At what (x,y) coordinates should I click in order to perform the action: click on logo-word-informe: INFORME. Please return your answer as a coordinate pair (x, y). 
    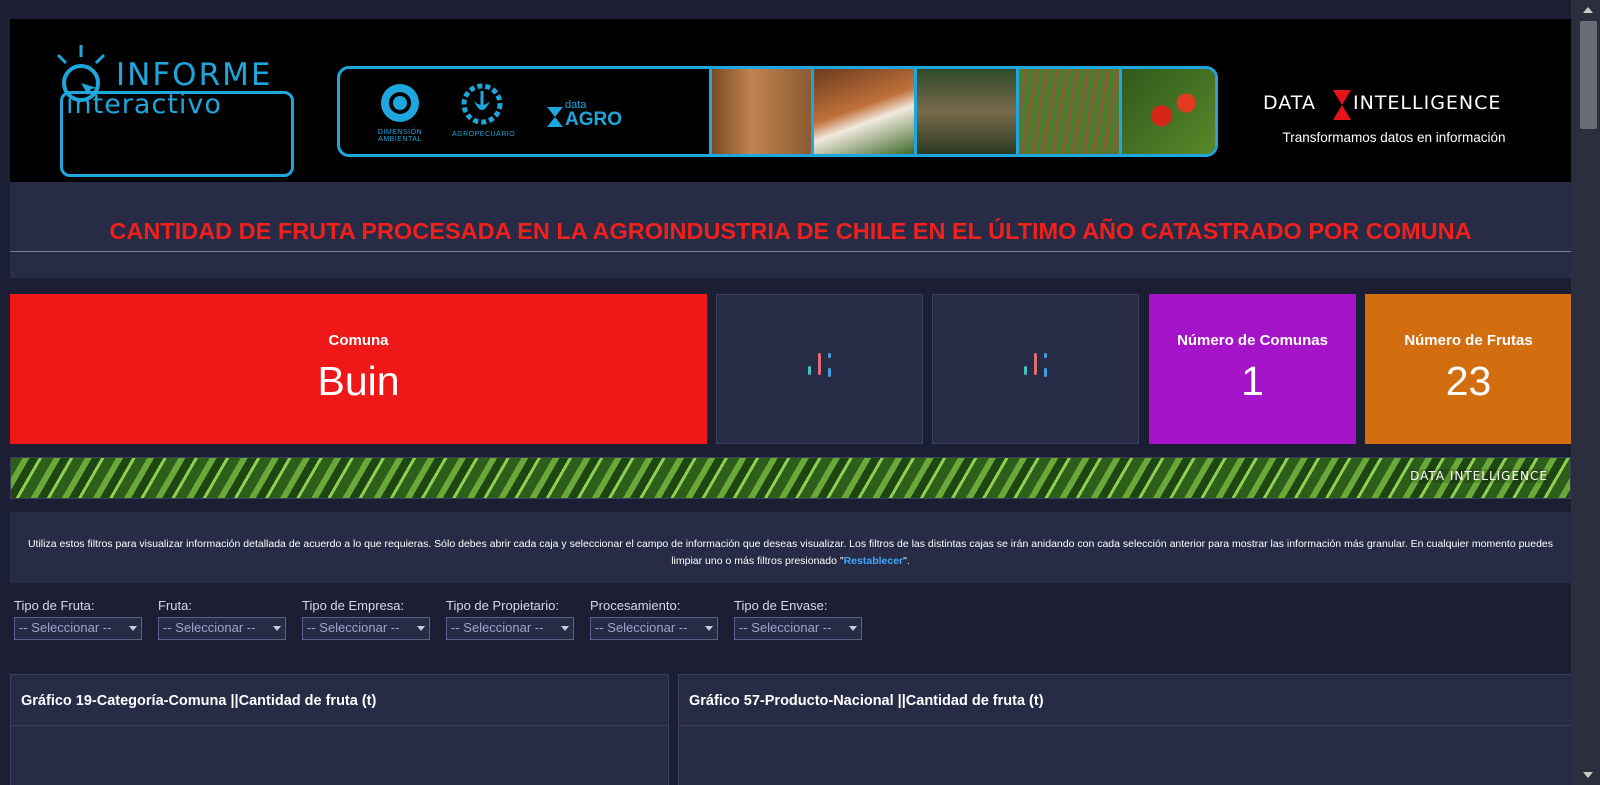
    Looking at the image, I should click on (194, 75).